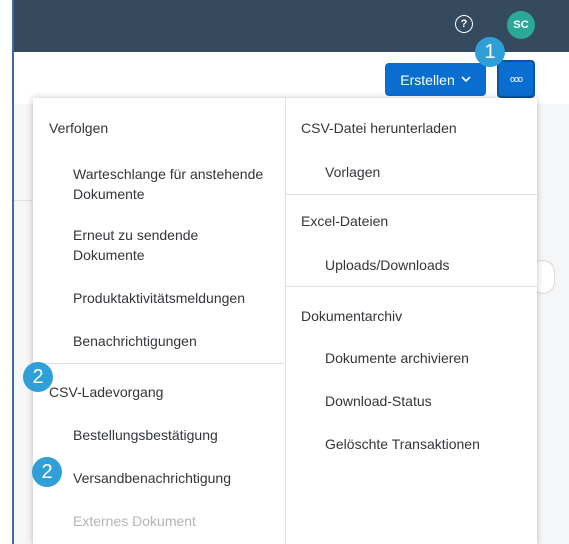 The image size is (569, 544). I want to click on menu-header-excel: Excel-Dateien, so click(345, 221).